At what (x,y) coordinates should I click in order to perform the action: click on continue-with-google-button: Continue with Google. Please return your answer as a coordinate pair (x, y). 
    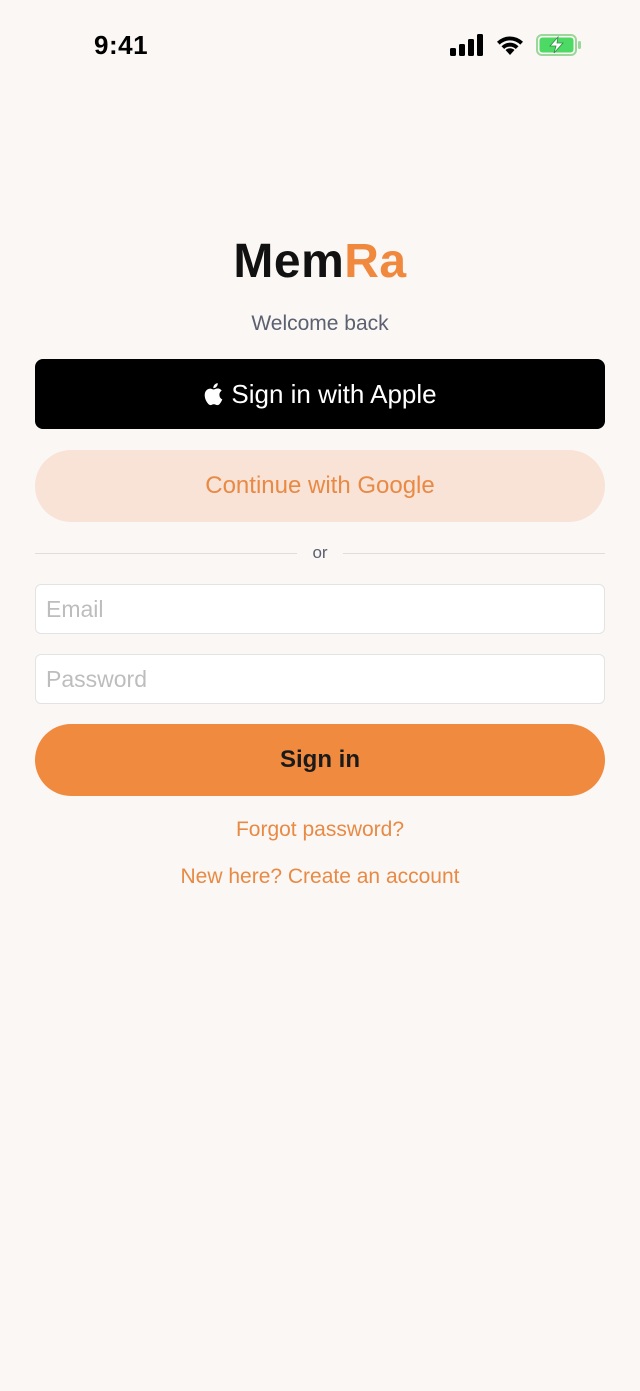
    Looking at the image, I should click on (320, 486).